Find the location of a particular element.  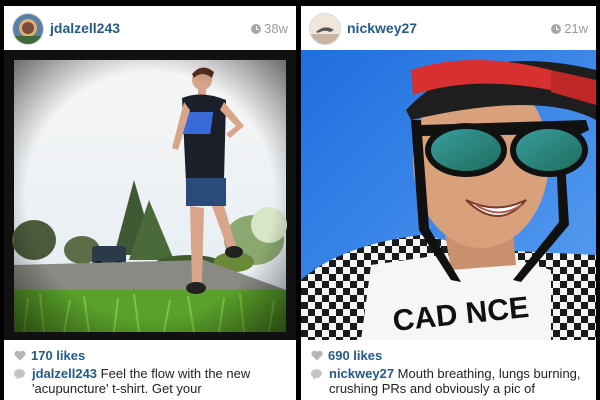

username: jdalzell243 is located at coordinates (85, 28).